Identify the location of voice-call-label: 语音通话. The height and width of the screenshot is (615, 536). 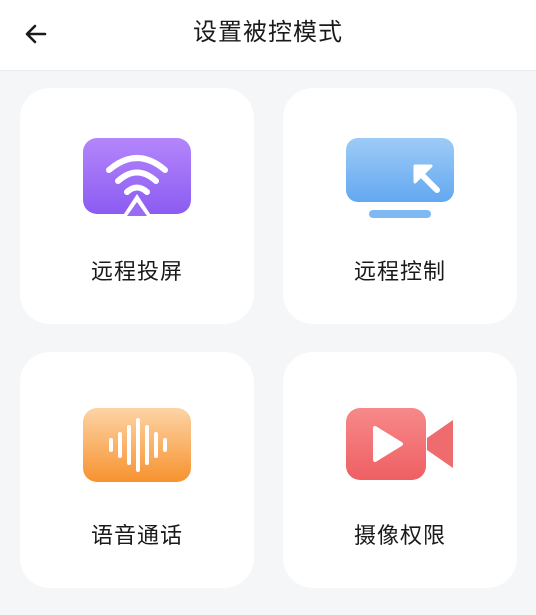
(136, 536).